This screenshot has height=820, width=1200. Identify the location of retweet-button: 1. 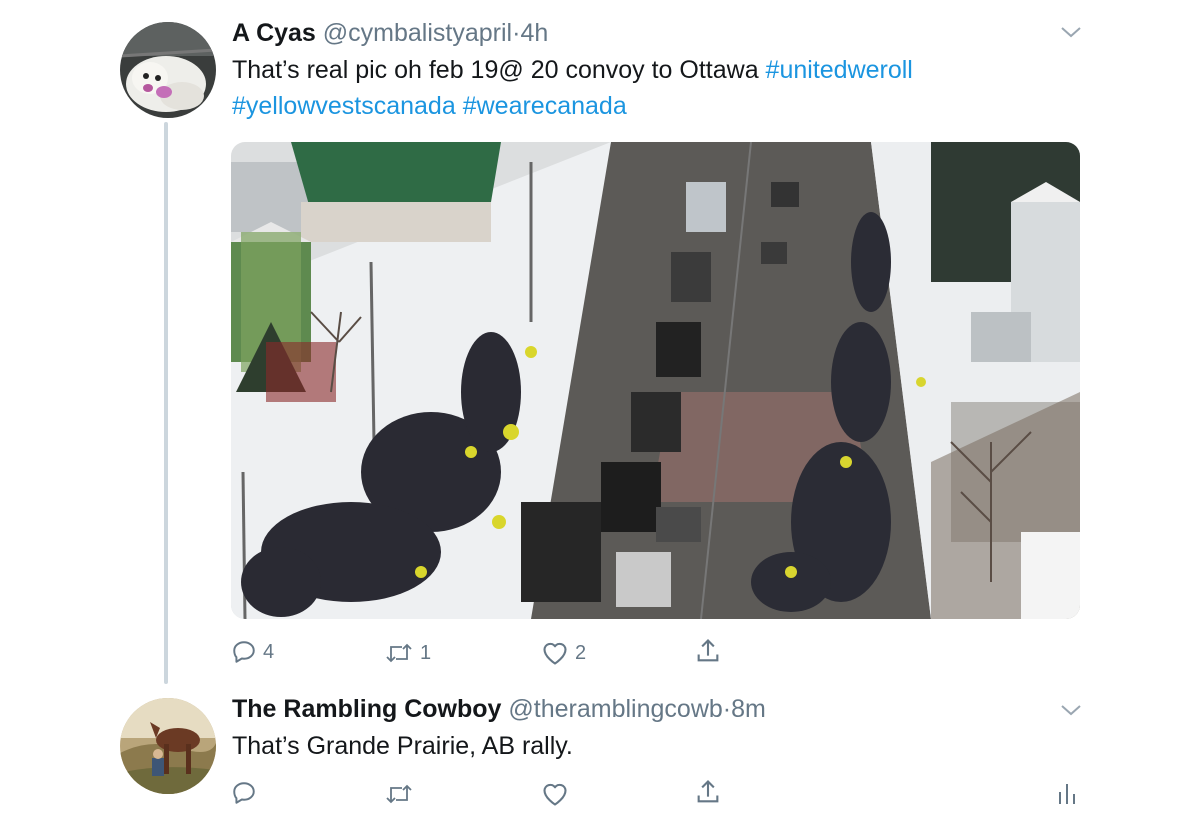
(407, 653).